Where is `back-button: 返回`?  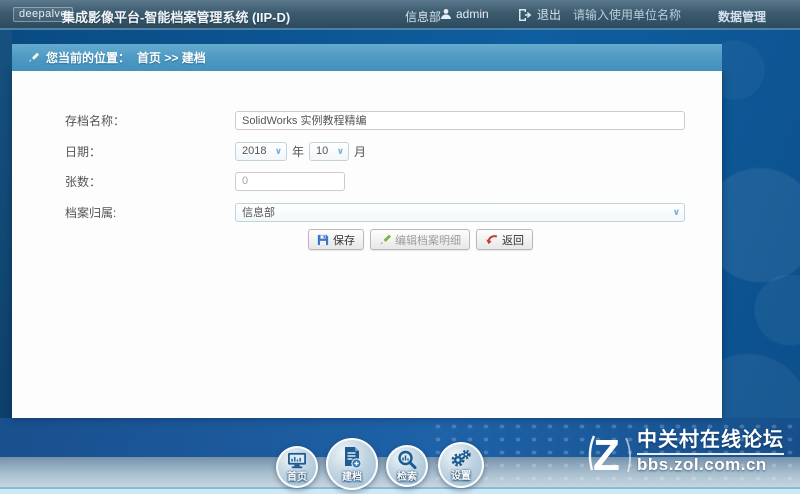 back-button: 返回 is located at coordinates (504, 239).